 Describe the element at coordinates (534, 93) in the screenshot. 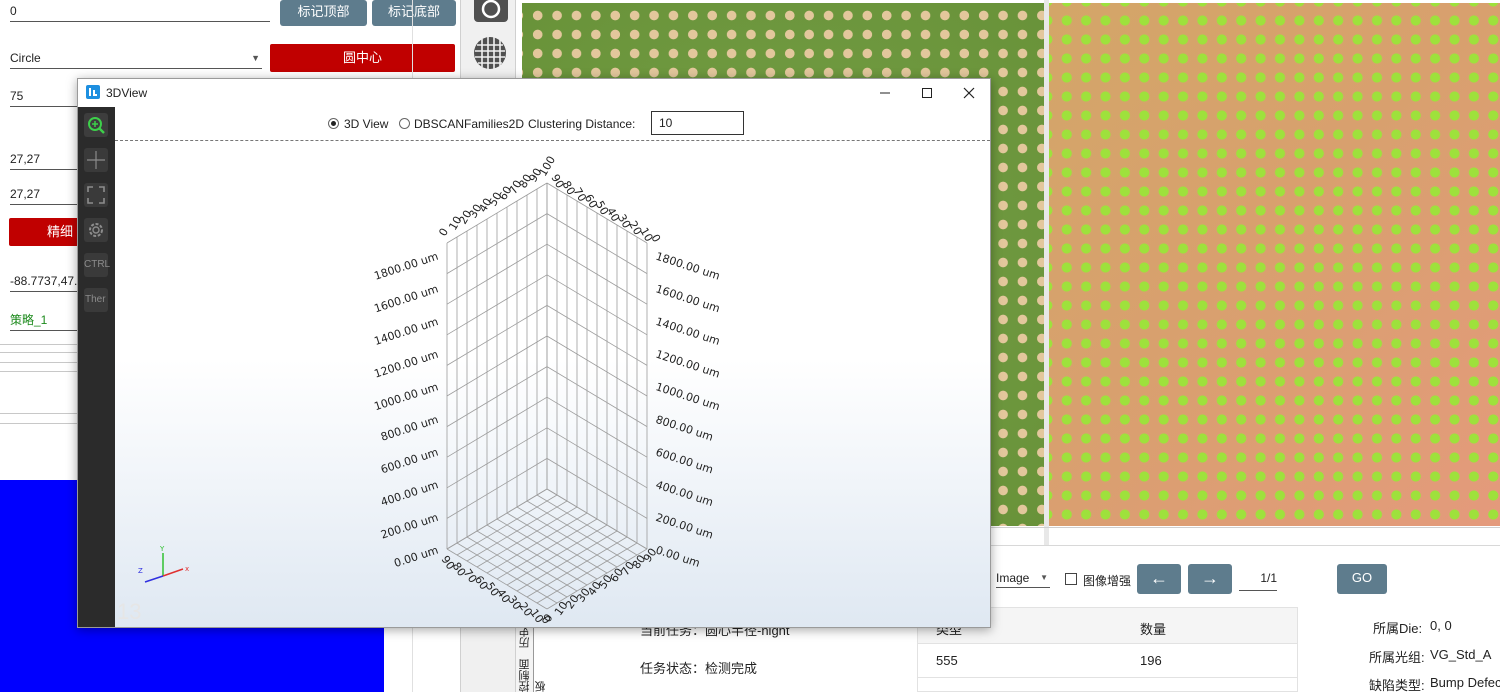

I see `title-bar: 3DView` at that location.